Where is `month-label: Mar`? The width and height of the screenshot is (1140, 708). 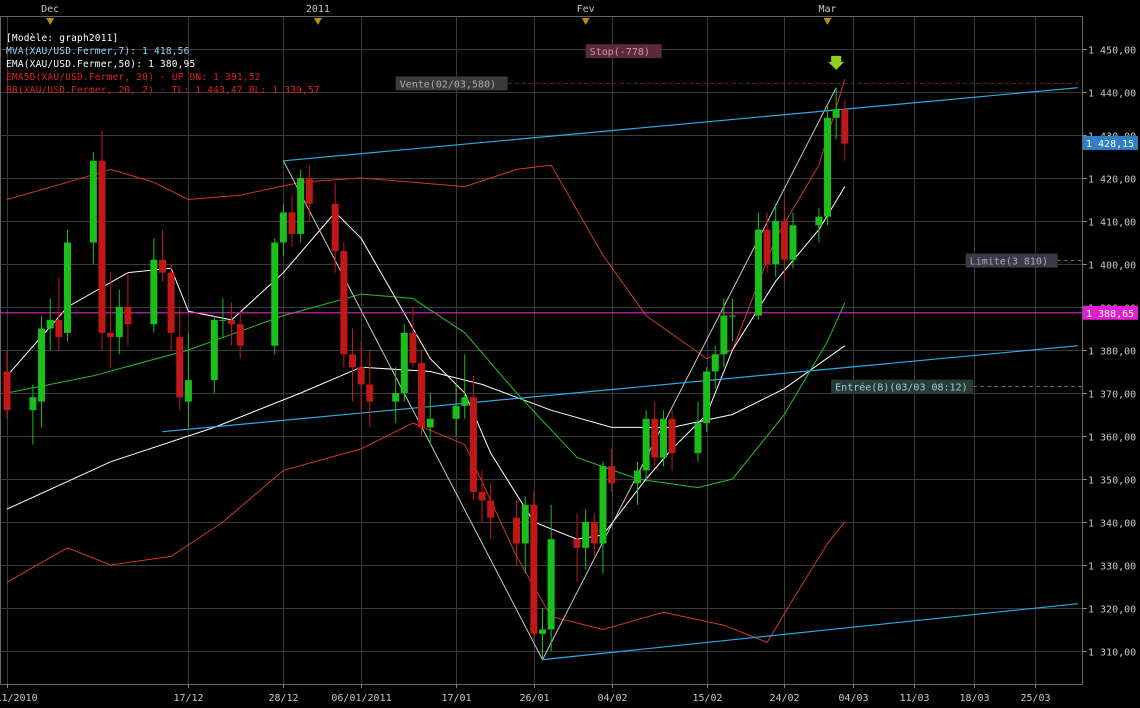
month-label: Mar is located at coordinates (827, 9).